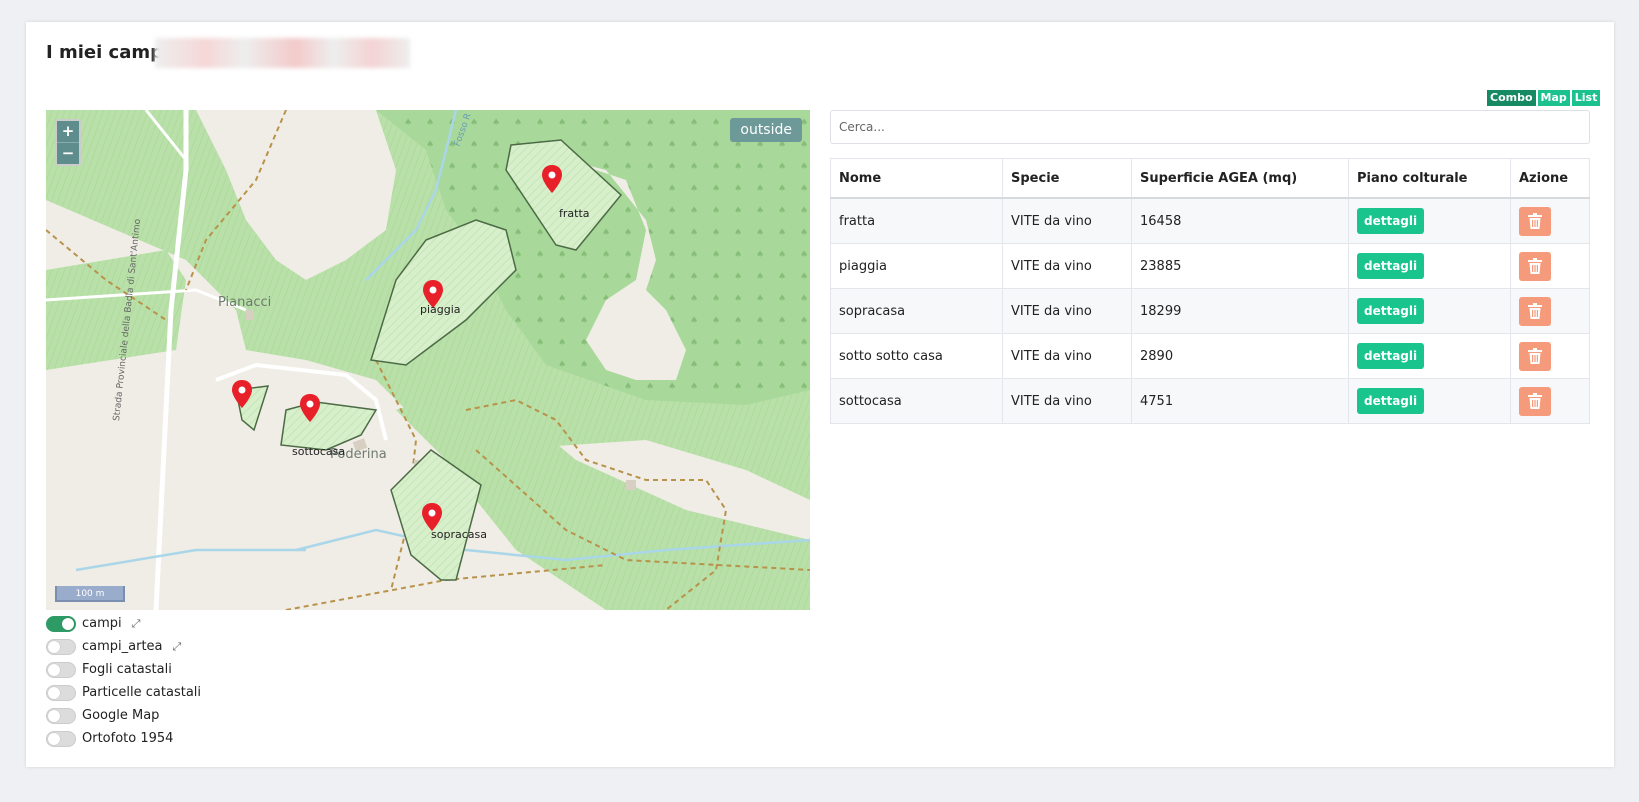 This screenshot has width=1639, height=802. What do you see at coordinates (1550, 178) in the screenshot?
I see `column-header-azione: Azione` at bounding box center [1550, 178].